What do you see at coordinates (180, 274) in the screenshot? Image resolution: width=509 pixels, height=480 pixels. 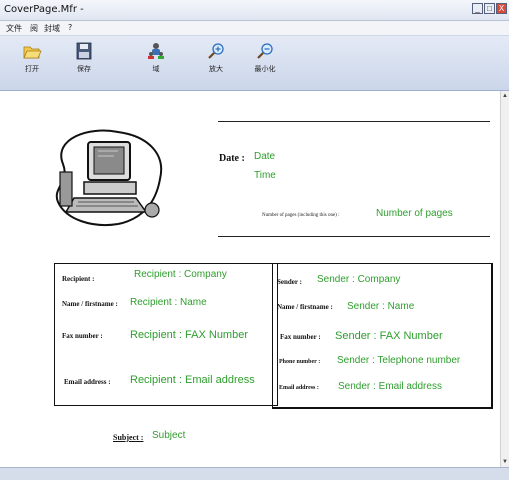 I see `recipient-company-field: Recipient : Company` at bounding box center [180, 274].